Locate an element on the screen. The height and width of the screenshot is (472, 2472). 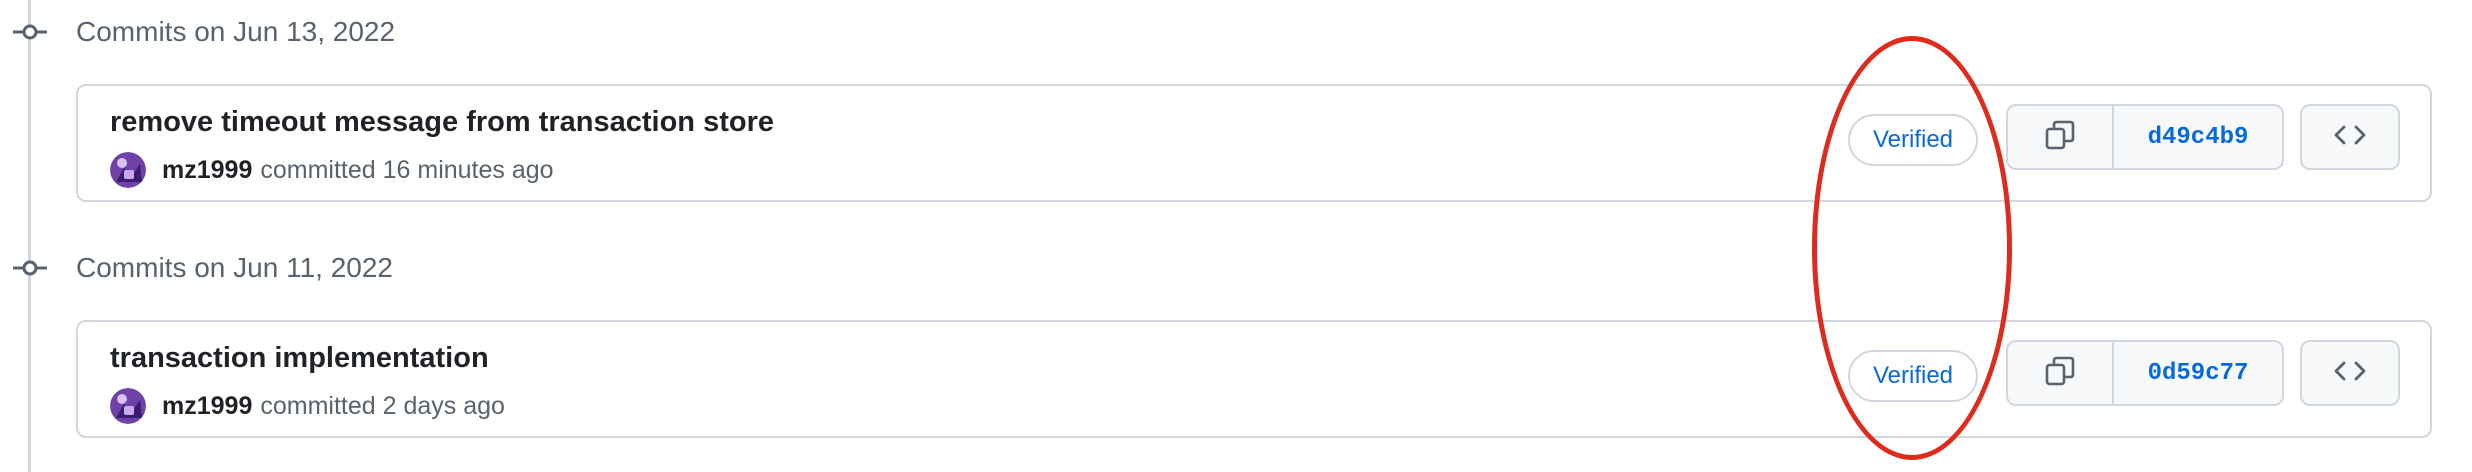
commit-sha-button-group: d49c4b9 is located at coordinates (2145, 137).